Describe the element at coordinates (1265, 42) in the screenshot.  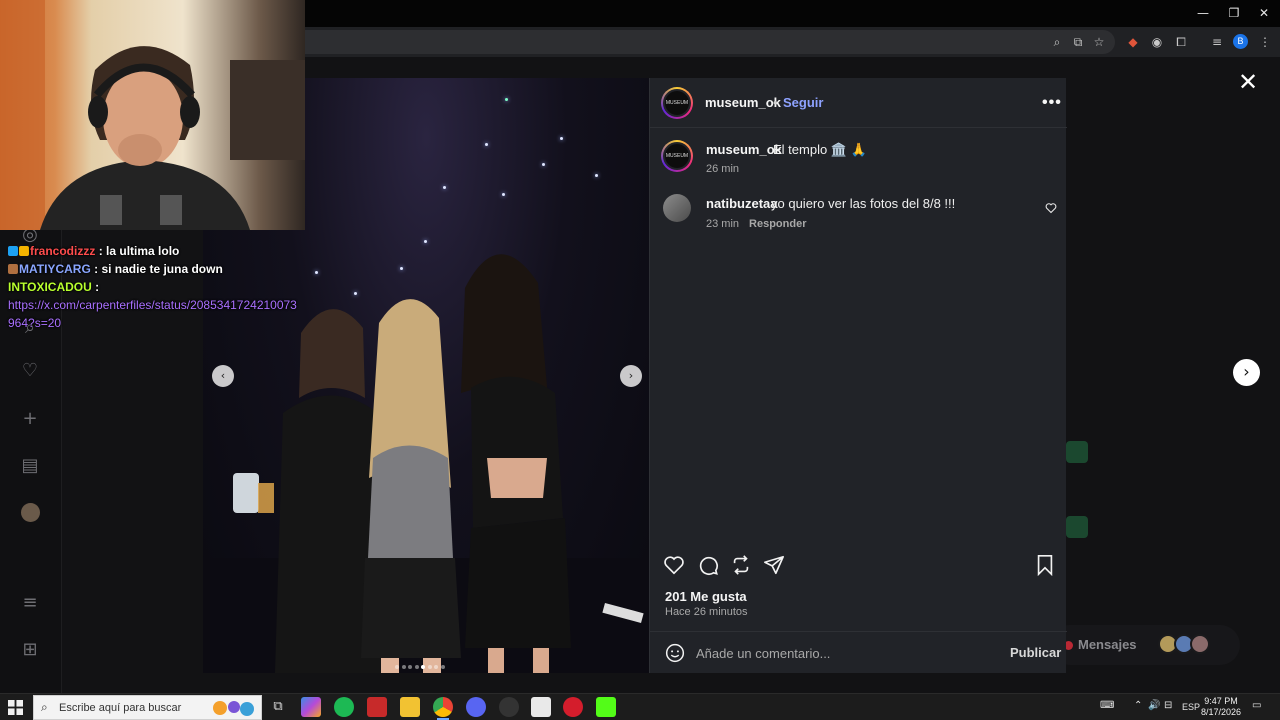
I see `kebab-menu-icon: ⋮` at that location.